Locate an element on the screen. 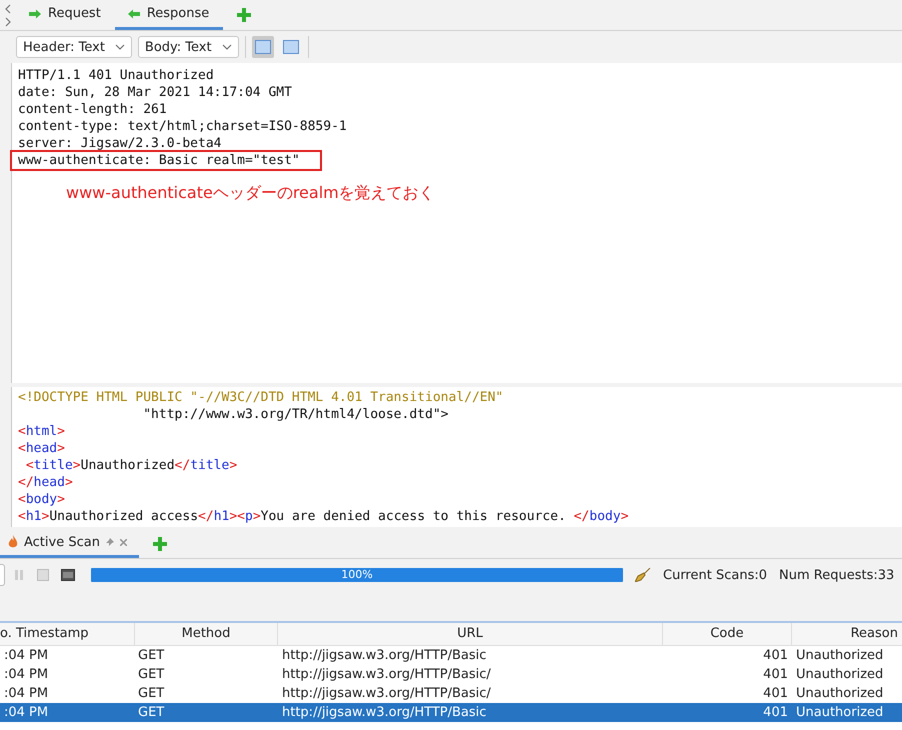 The image size is (902, 730). tab: Request is located at coordinates (65, 15).